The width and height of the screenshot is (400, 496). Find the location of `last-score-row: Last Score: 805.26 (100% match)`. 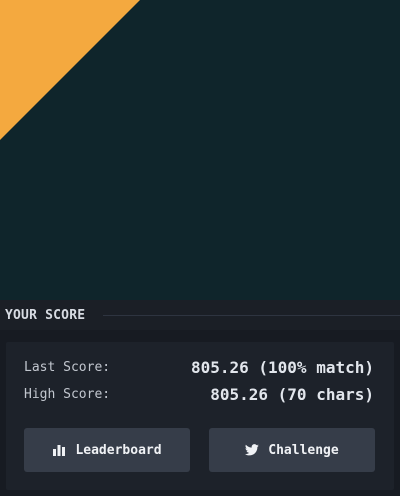

last-score-row: Last Score: 805.26 (100% match) is located at coordinates (199, 367).